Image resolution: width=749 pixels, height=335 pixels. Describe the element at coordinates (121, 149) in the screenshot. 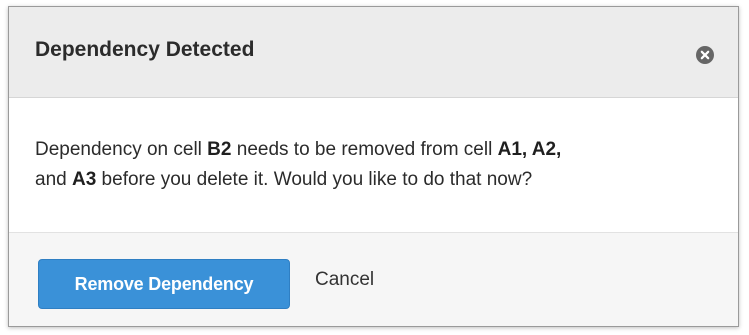

I see `message-text: Dependency on cell` at that location.